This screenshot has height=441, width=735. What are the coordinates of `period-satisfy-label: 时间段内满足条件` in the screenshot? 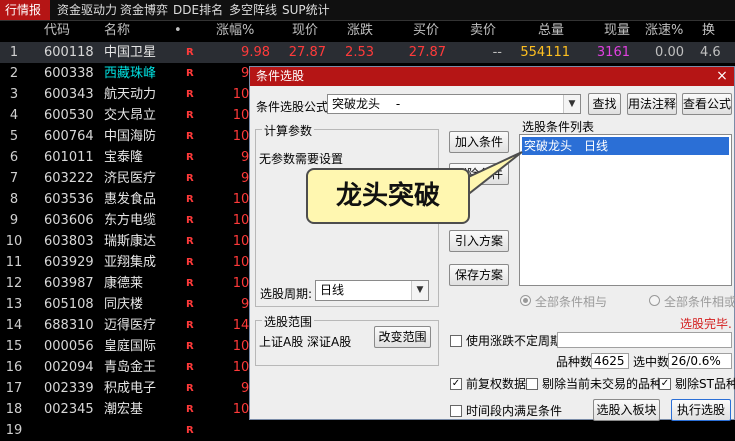 It's located at (514, 411).